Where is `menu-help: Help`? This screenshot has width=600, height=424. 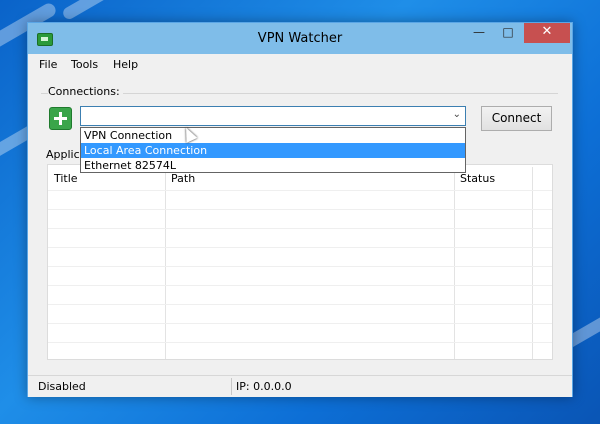 menu-help: Help is located at coordinates (125, 64).